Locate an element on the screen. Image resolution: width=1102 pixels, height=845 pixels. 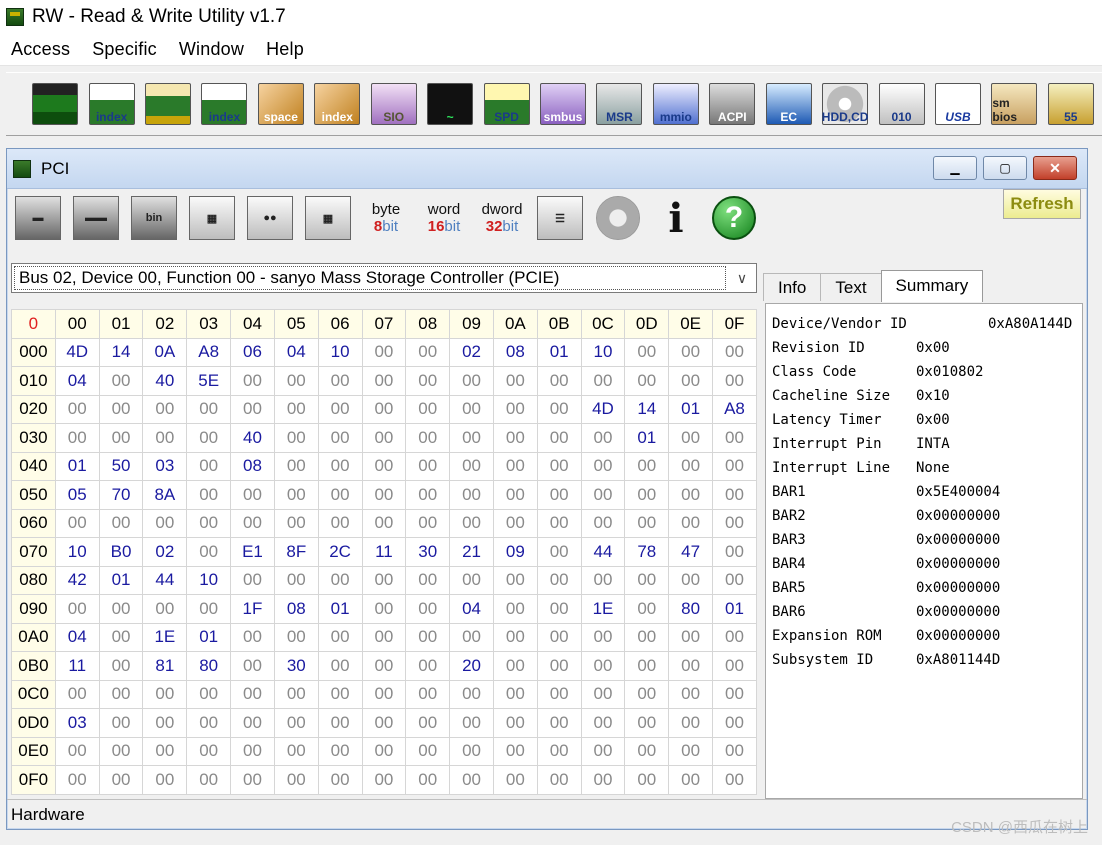
toolbar-file-010-button: 010 is located at coordinates (901, 104).